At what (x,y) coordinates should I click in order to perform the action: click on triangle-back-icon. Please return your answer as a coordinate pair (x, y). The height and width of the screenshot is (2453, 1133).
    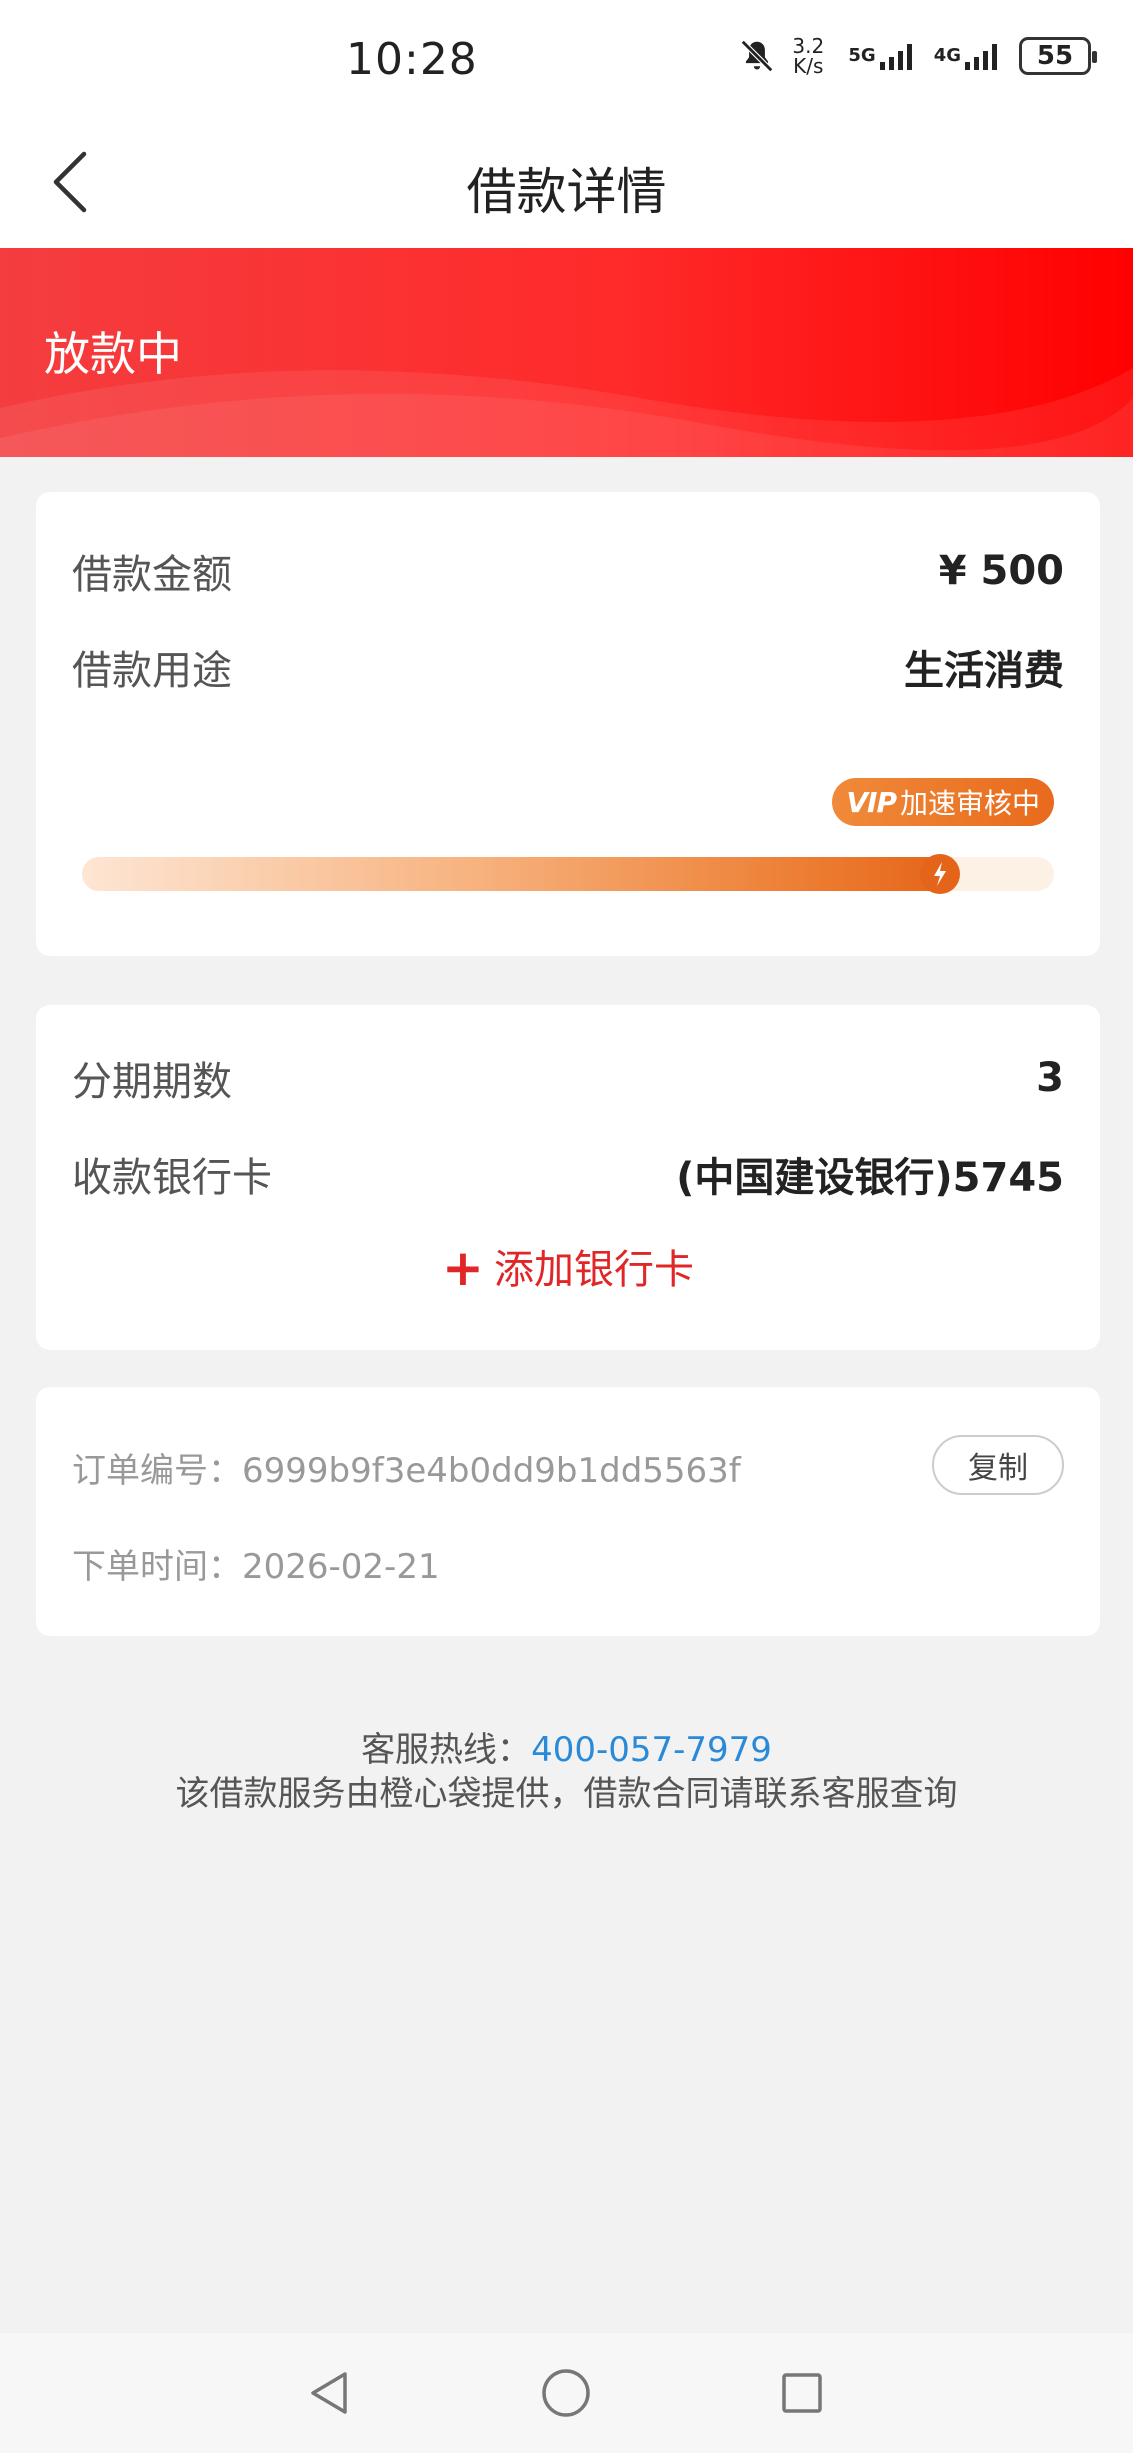
    Looking at the image, I should click on (329, 2393).